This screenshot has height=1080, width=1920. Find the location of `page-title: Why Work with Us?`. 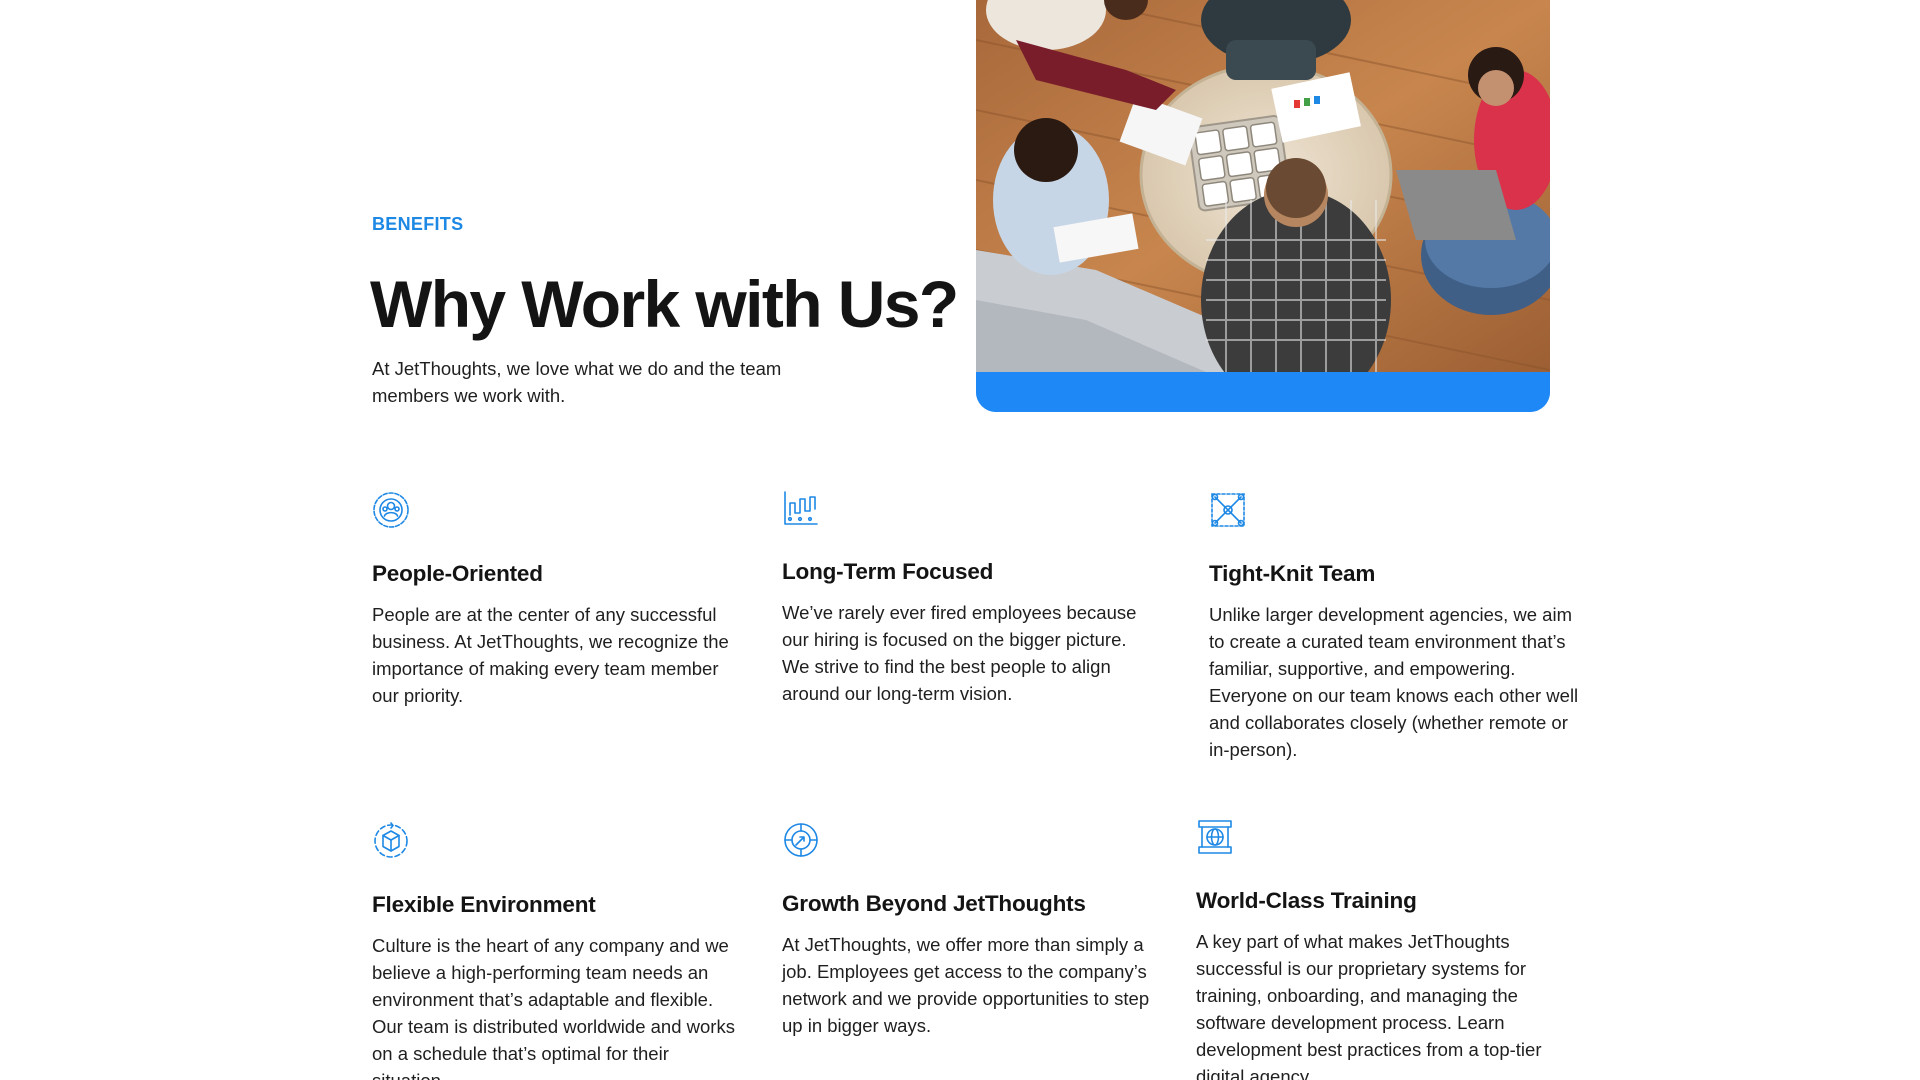

page-title: Why Work with Us? is located at coordinates (664, 304).